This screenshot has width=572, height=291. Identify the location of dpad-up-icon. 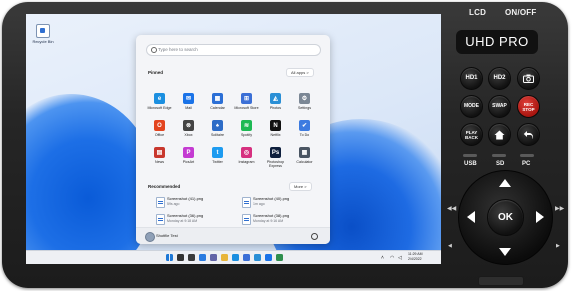
(505, 183).